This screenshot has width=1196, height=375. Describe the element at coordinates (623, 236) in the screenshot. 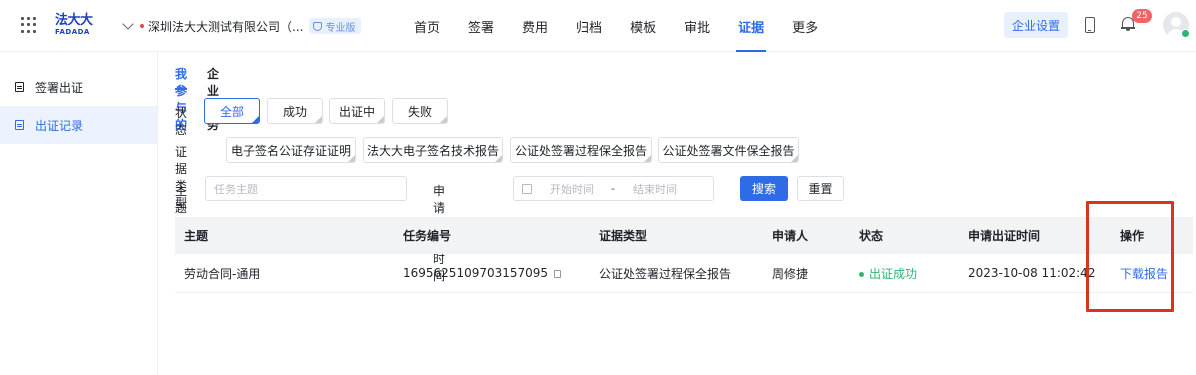

I see `col-type: 证据类型` at that location.